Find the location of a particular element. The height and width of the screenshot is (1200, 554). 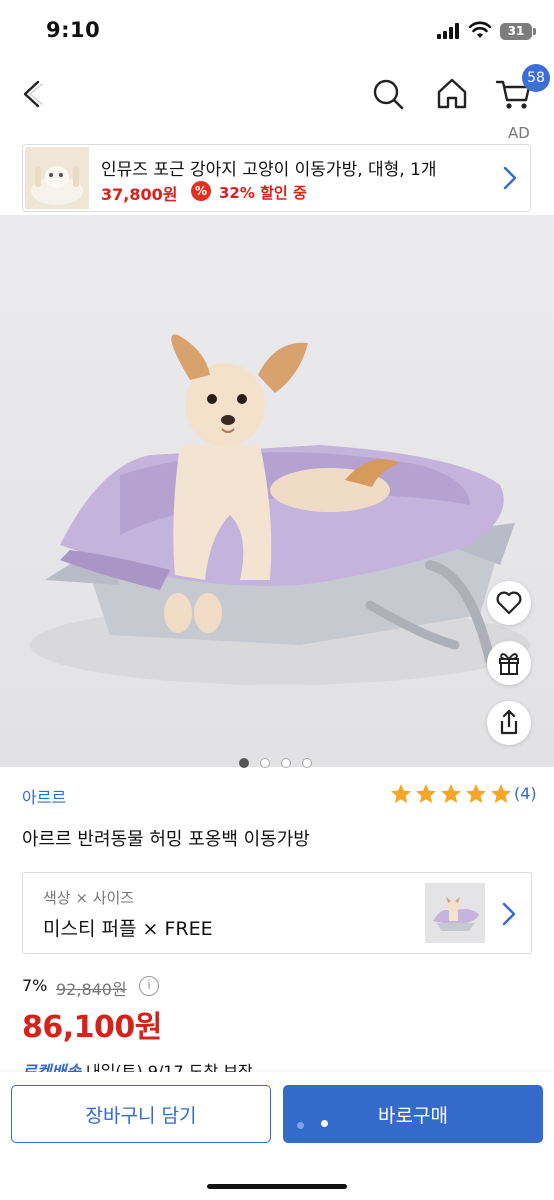

share-button is located at coordinates (509, 723).